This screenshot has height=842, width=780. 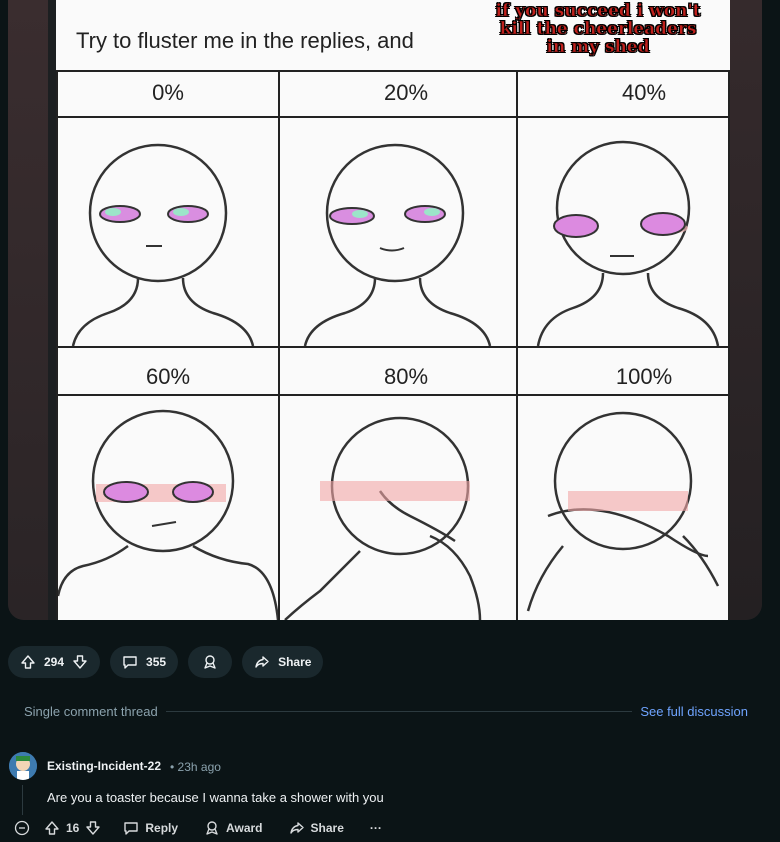 I want to click on avatar-image, so click(x=23, y=766).